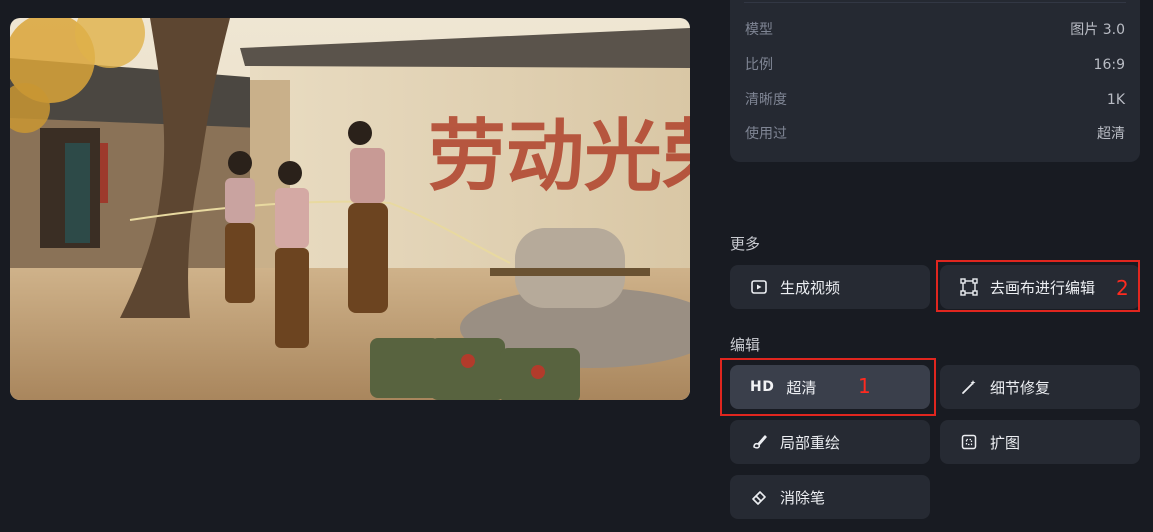 Image resolution: width=1153 pixels, height=532 pixels. I want to click on expand-image-button: 扩图, so click(1040, 442).